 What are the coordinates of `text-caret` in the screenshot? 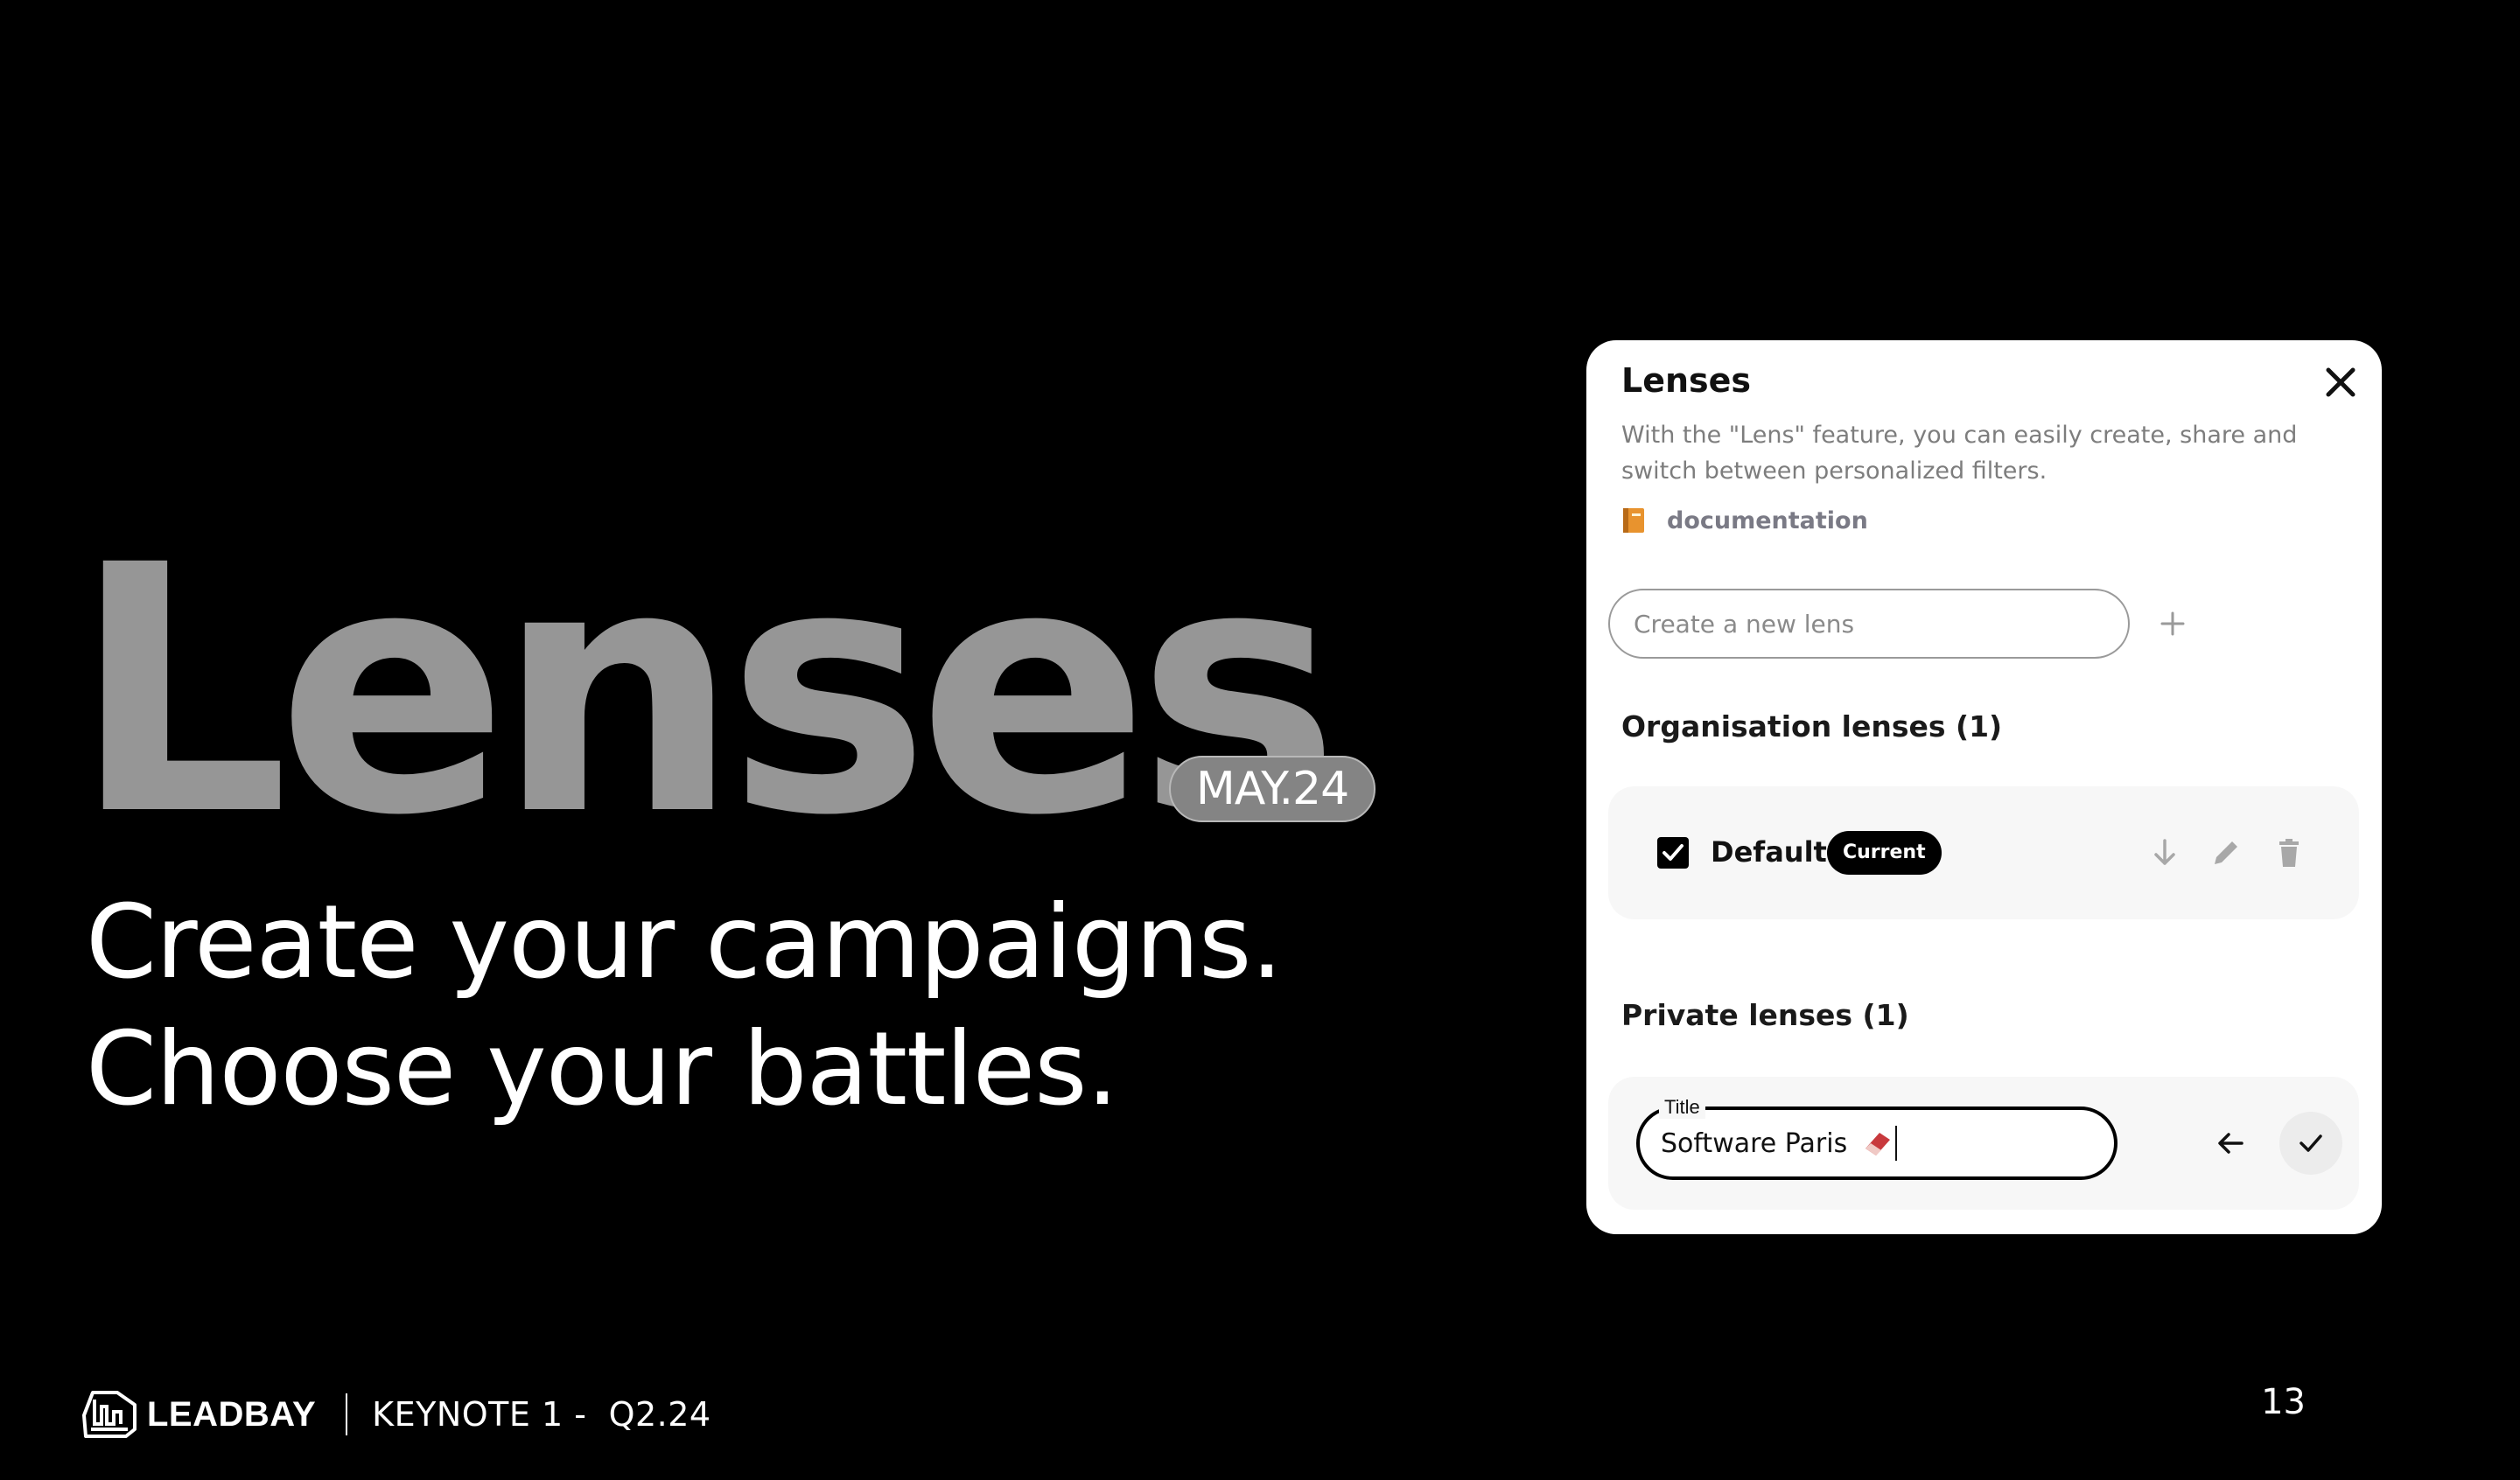 It's located at (1896, 1144).